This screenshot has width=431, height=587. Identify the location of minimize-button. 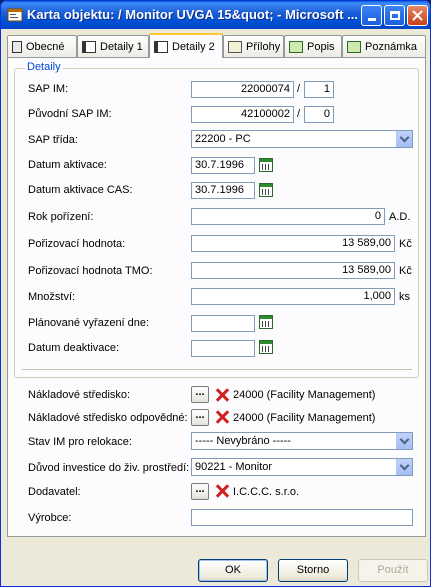
(371, 15).